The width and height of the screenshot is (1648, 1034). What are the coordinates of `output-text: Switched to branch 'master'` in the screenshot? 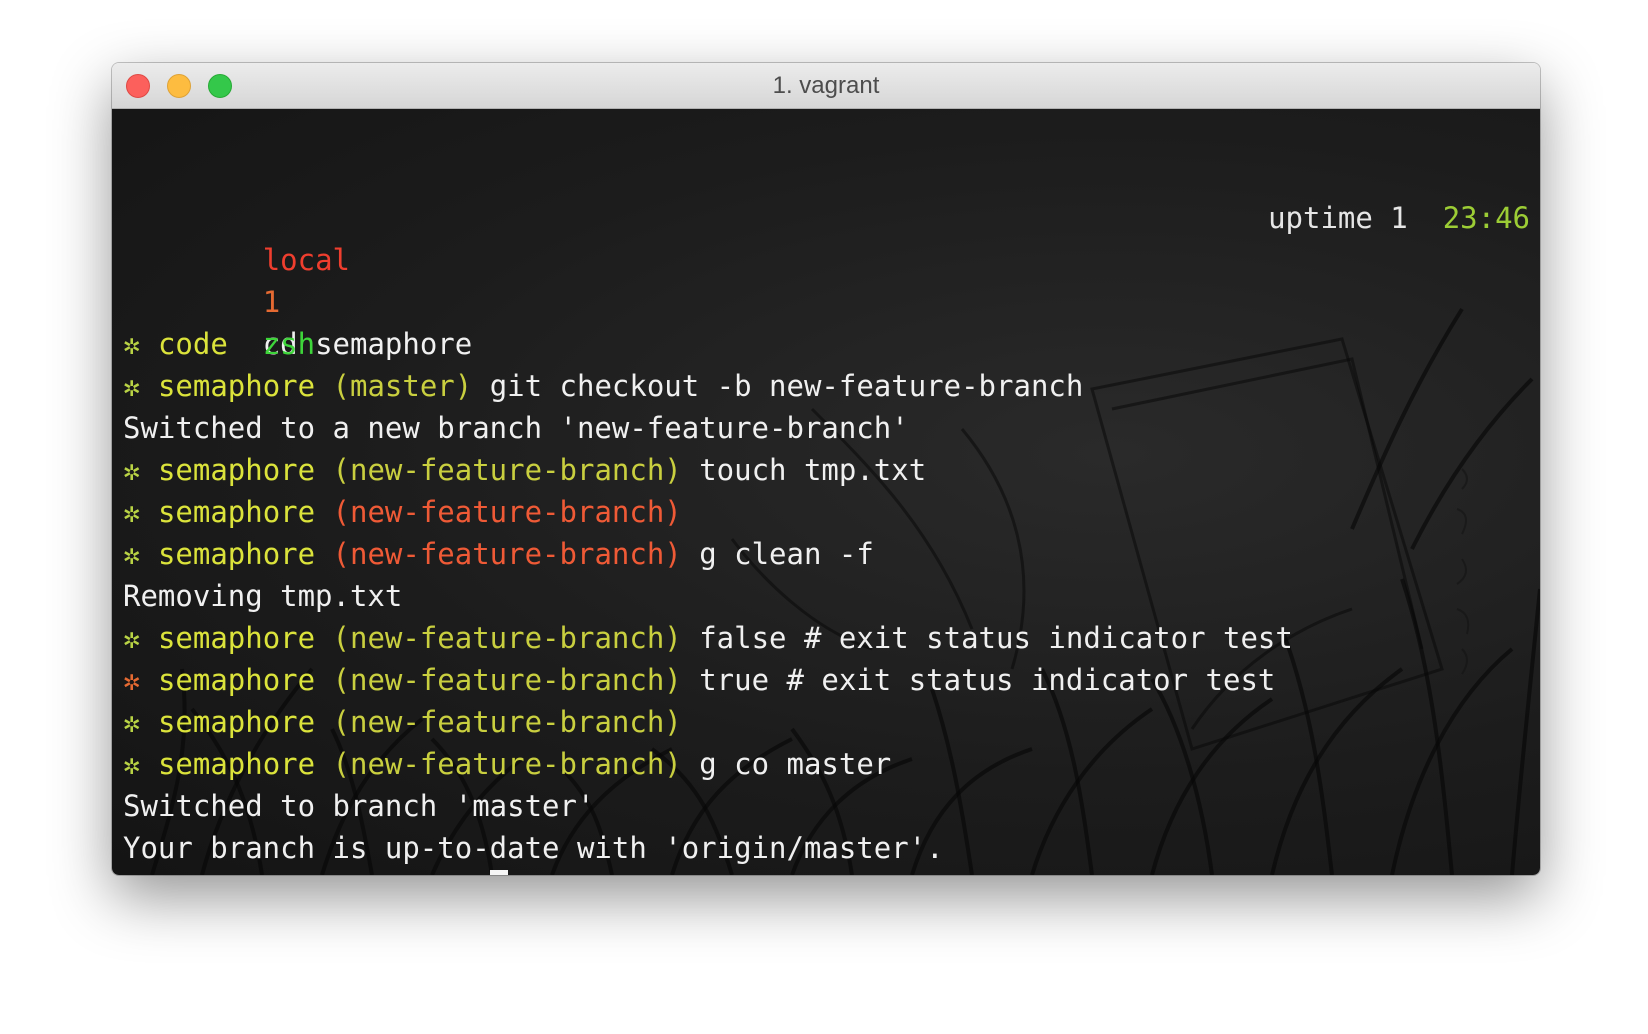 It's located at (359, 806).